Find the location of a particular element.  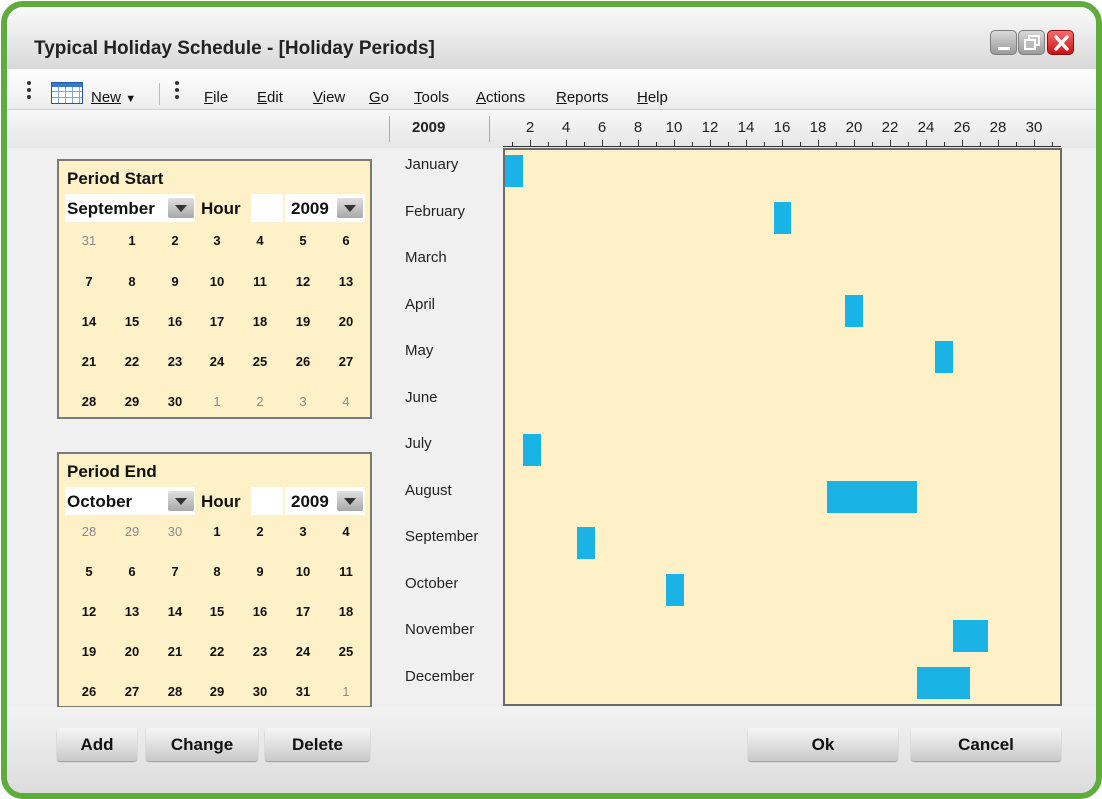

table-view-icon is located at coordinates (67, 93).